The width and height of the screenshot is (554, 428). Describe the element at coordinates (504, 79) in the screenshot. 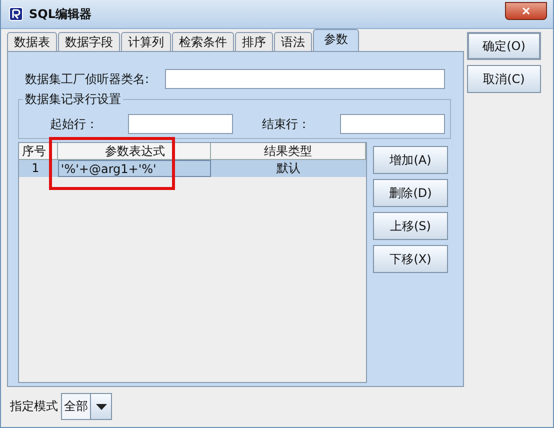

I see `dialog-button: 取消(C)` at that location.